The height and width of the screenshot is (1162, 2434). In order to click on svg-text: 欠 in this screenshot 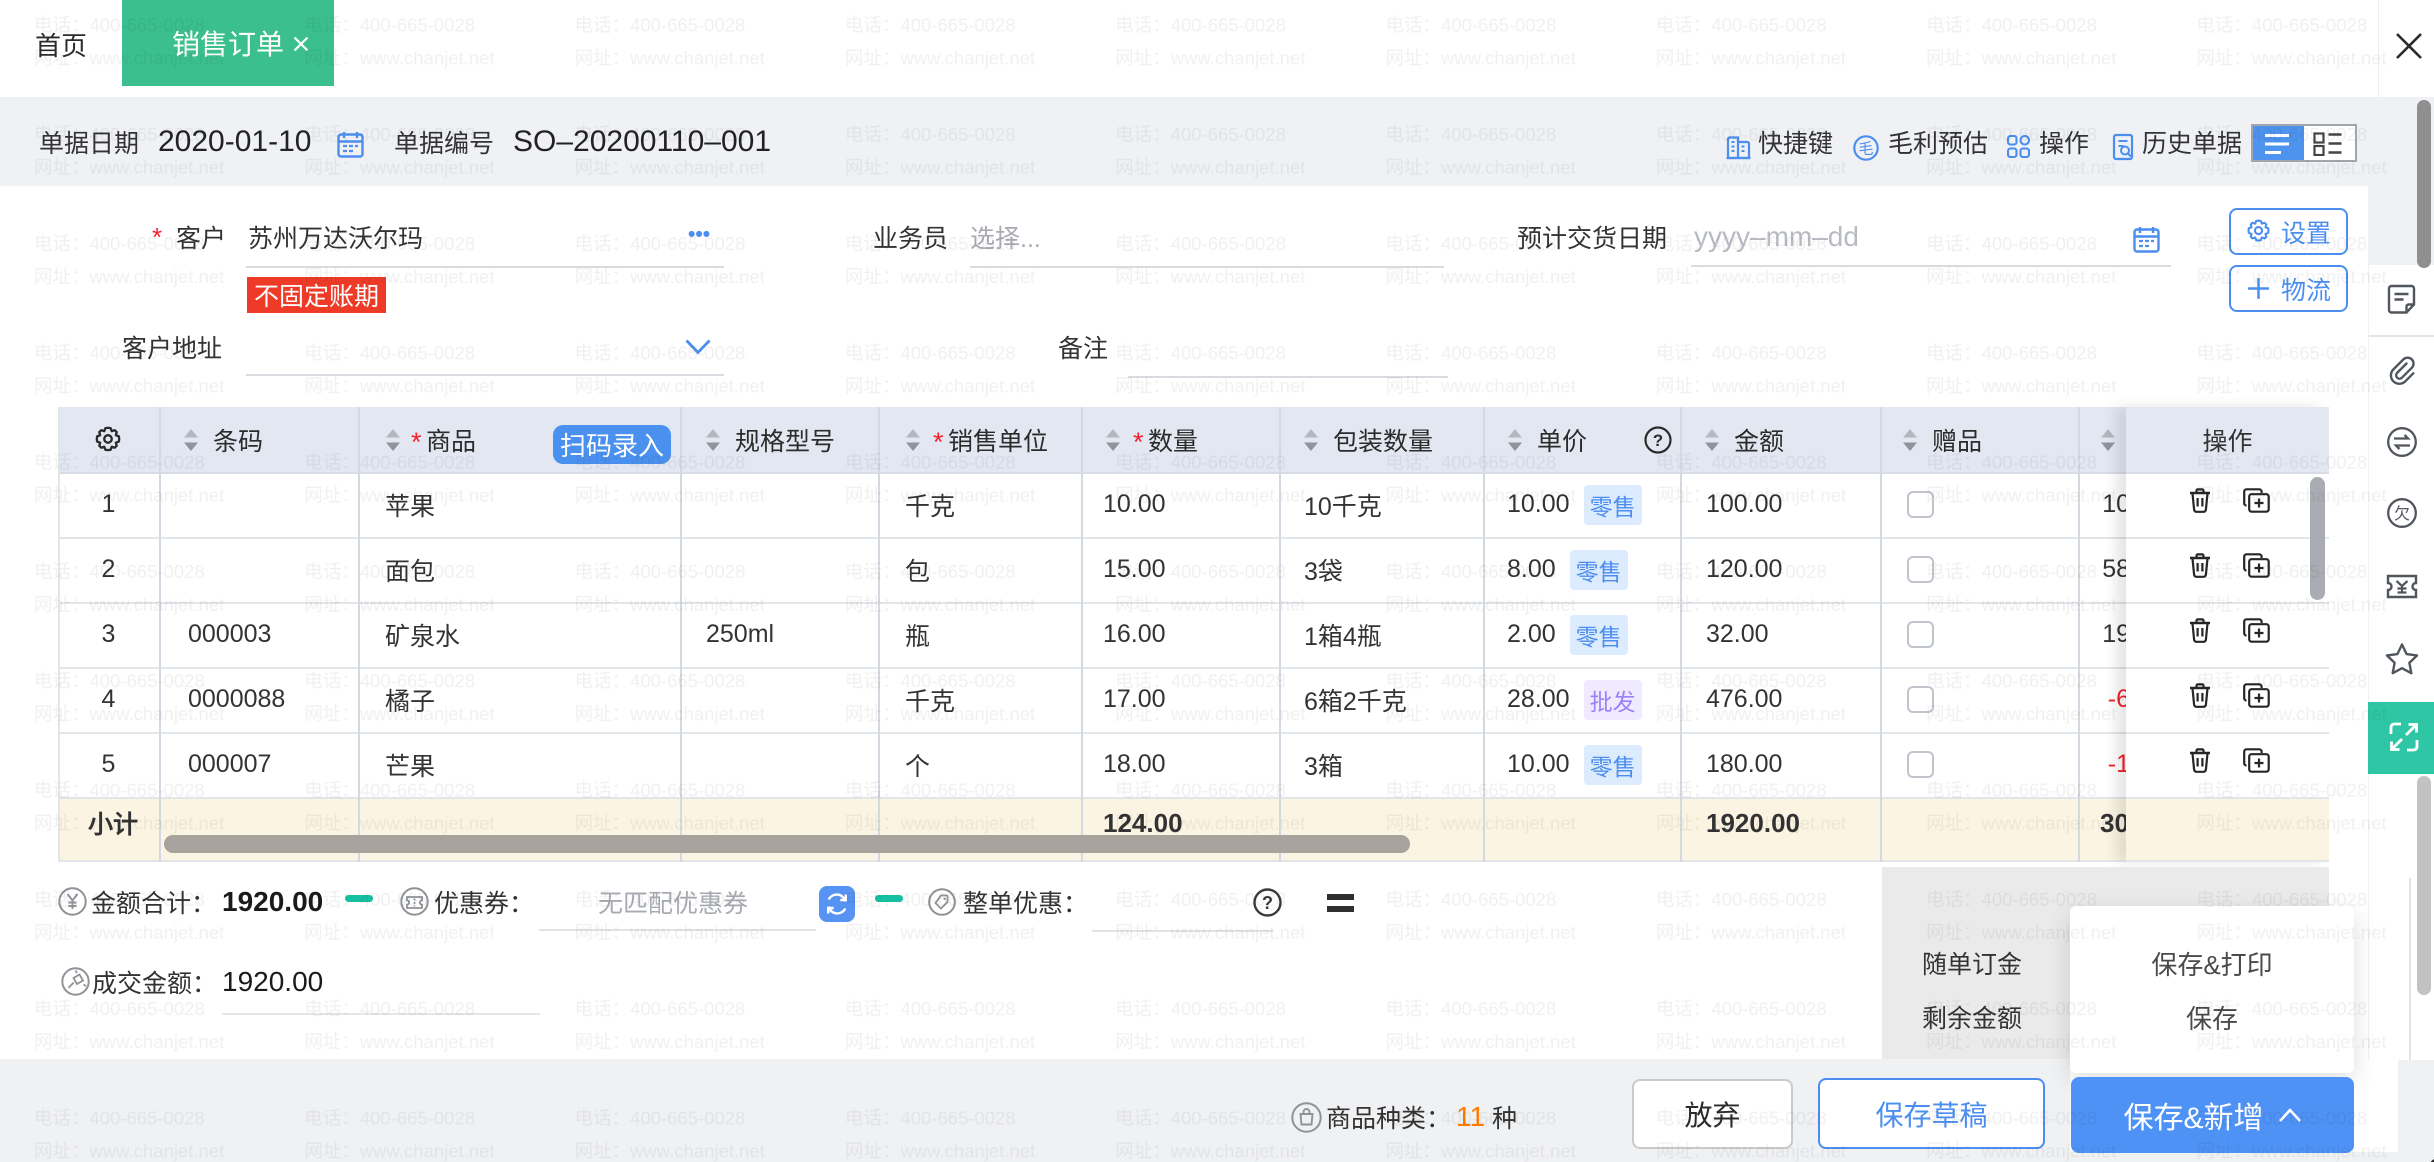, I will do `click(2402, 514)`.